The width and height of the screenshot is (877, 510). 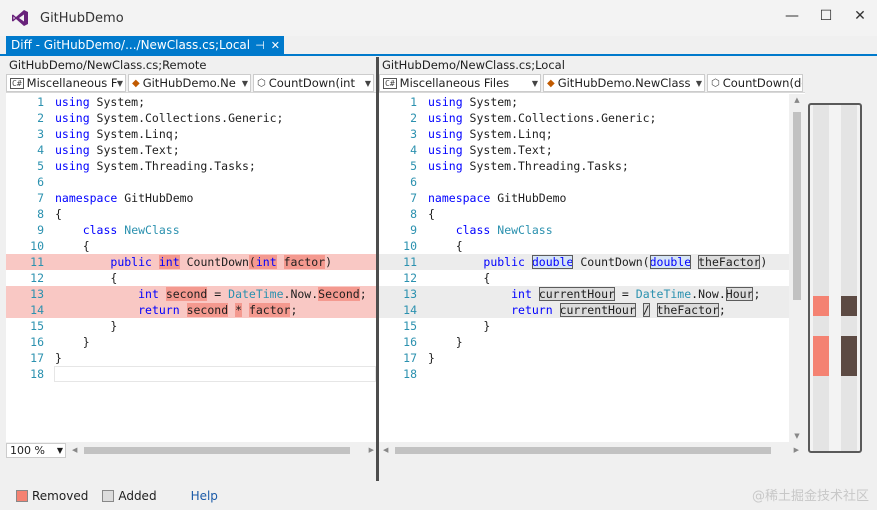 I want to click on left-type-dropdown: ◆ GitHubDemo.Ne ▼, so click(x=189, y=83).